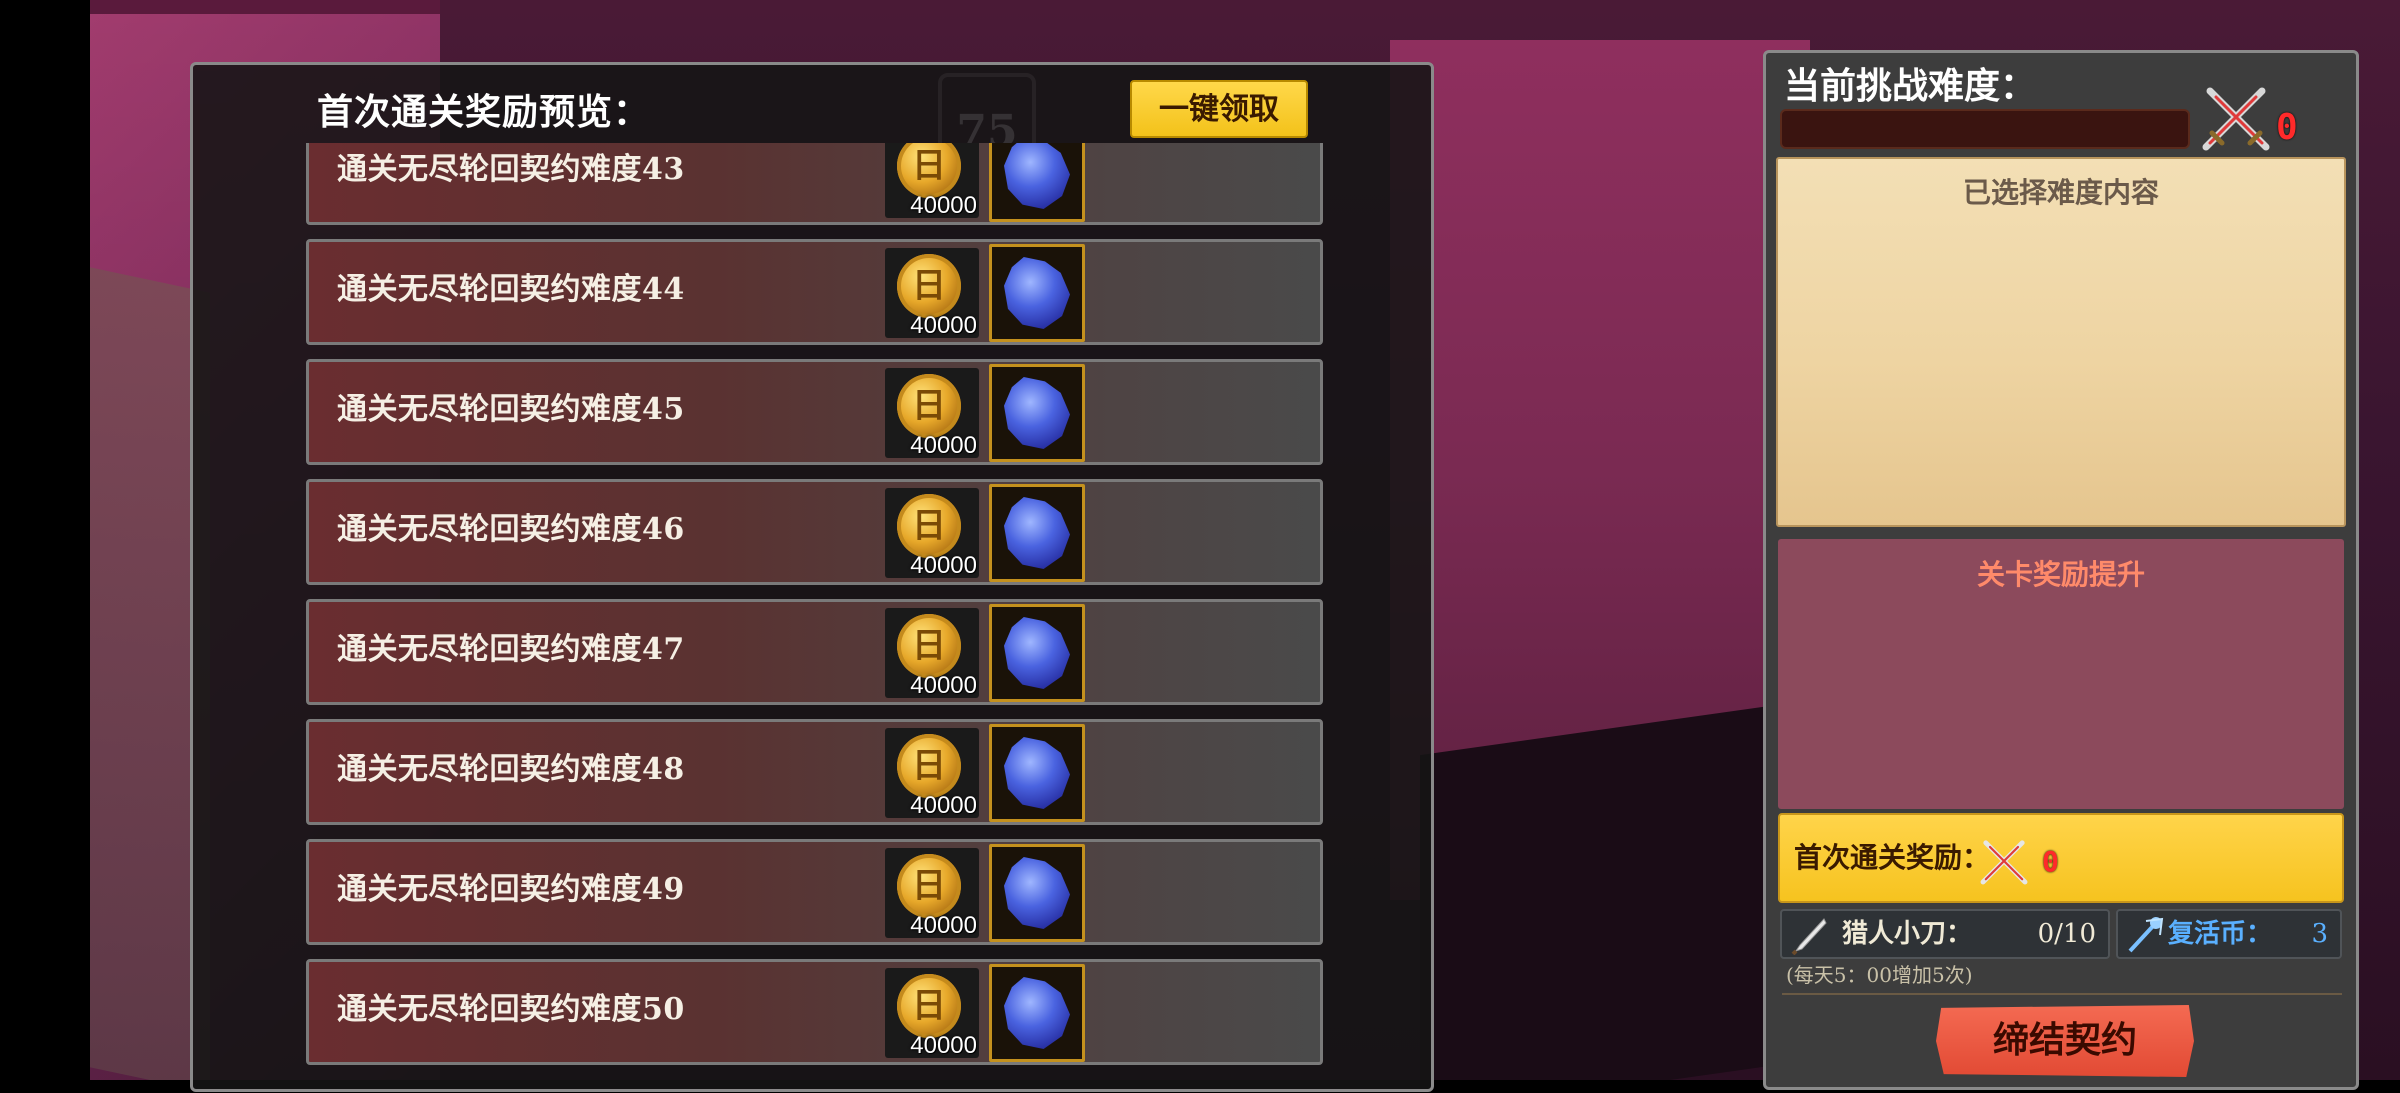 The width and height of the screenshot is (2400, 1093). Describe the element at coordinates (1910, 86) in the screenshot. I see `difficulty-title: 当前挑战难度：` at that location.